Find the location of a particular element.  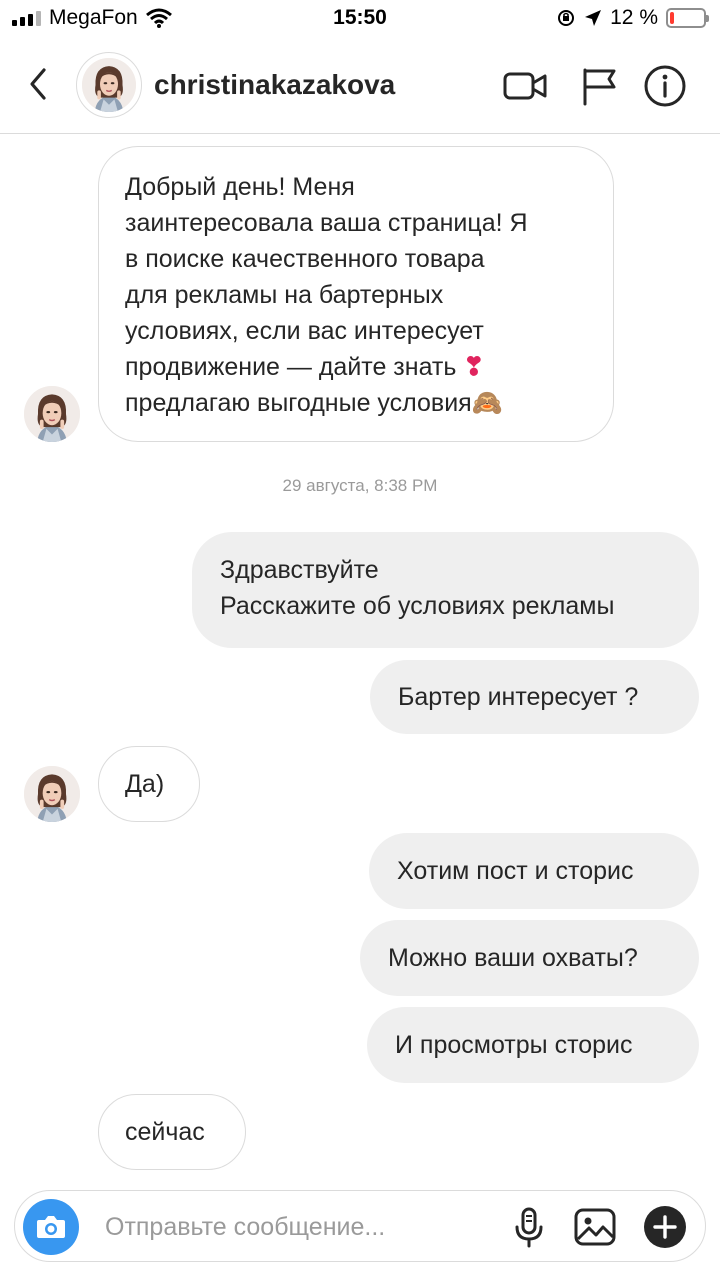

message-text: сейчас is located at coordinates (165, 1132).